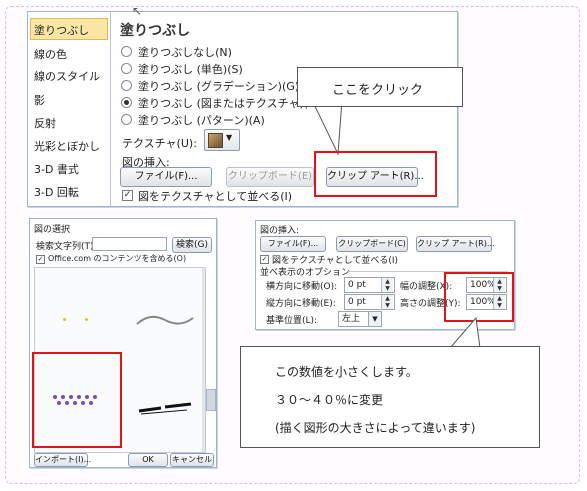 The height and width of the screenshot is (491, 587). I want to click on highlight-clip-art, so click(375, 174).